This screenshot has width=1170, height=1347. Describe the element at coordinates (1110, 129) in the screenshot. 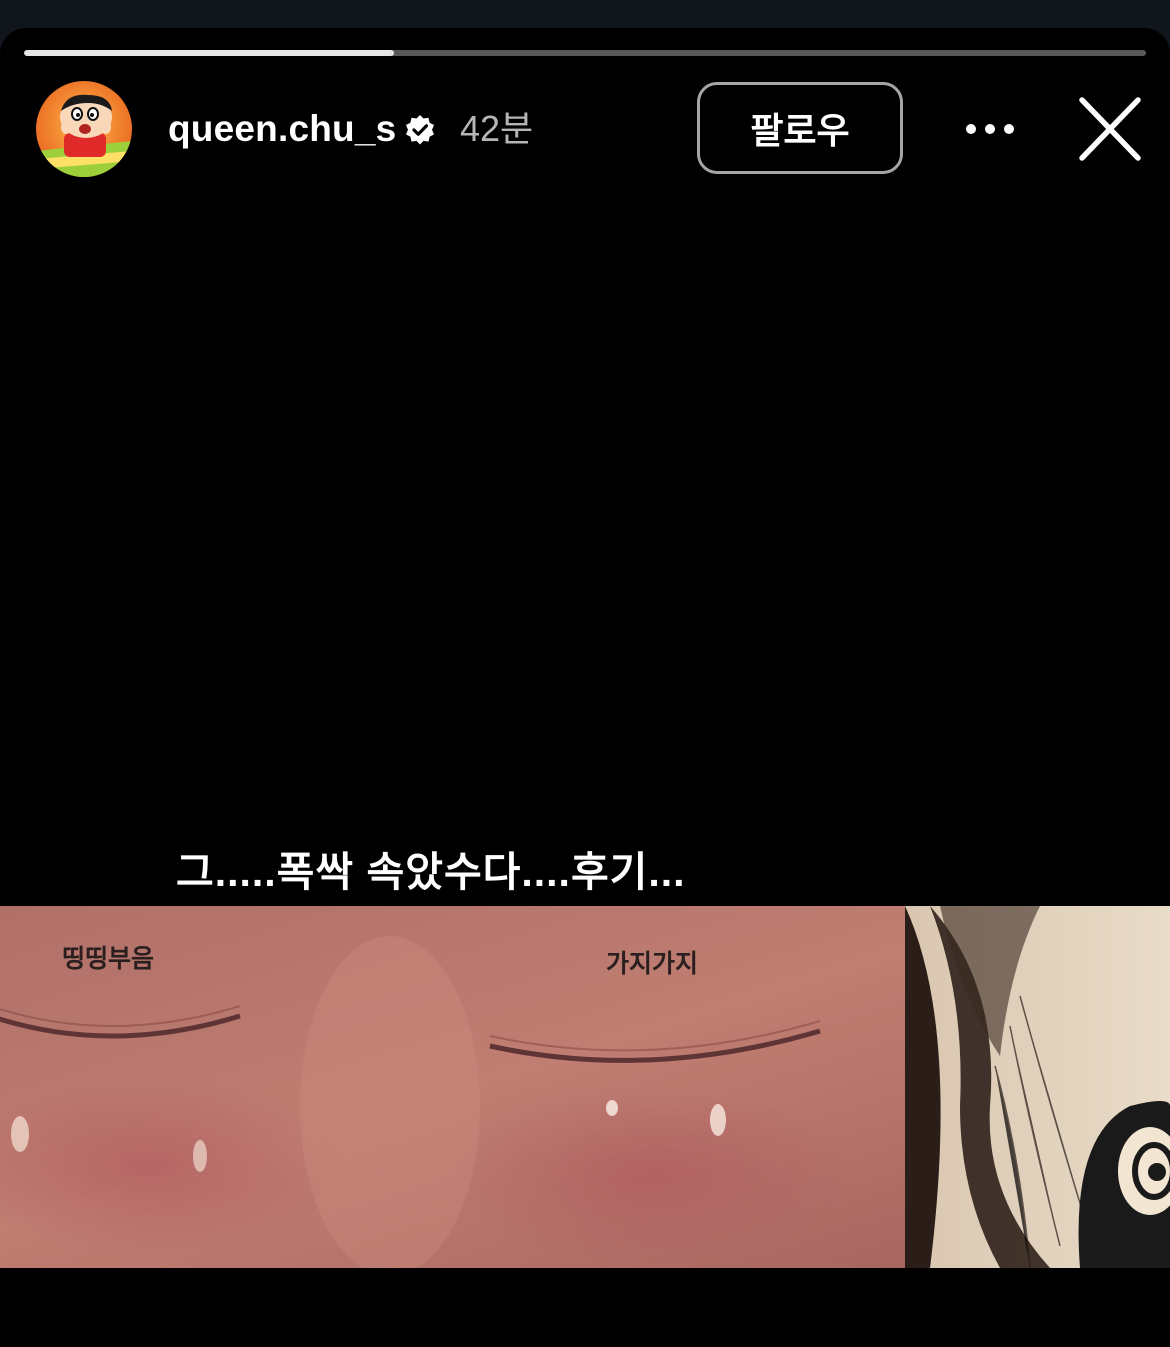

I see `close-icon` at that location.